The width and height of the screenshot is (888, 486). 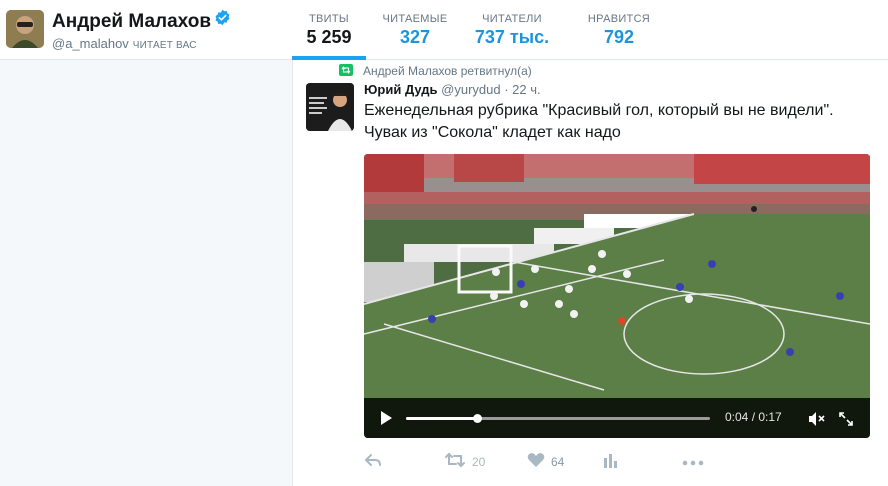 I want to click on verified-badge-icon, so click(x=222, y=20).